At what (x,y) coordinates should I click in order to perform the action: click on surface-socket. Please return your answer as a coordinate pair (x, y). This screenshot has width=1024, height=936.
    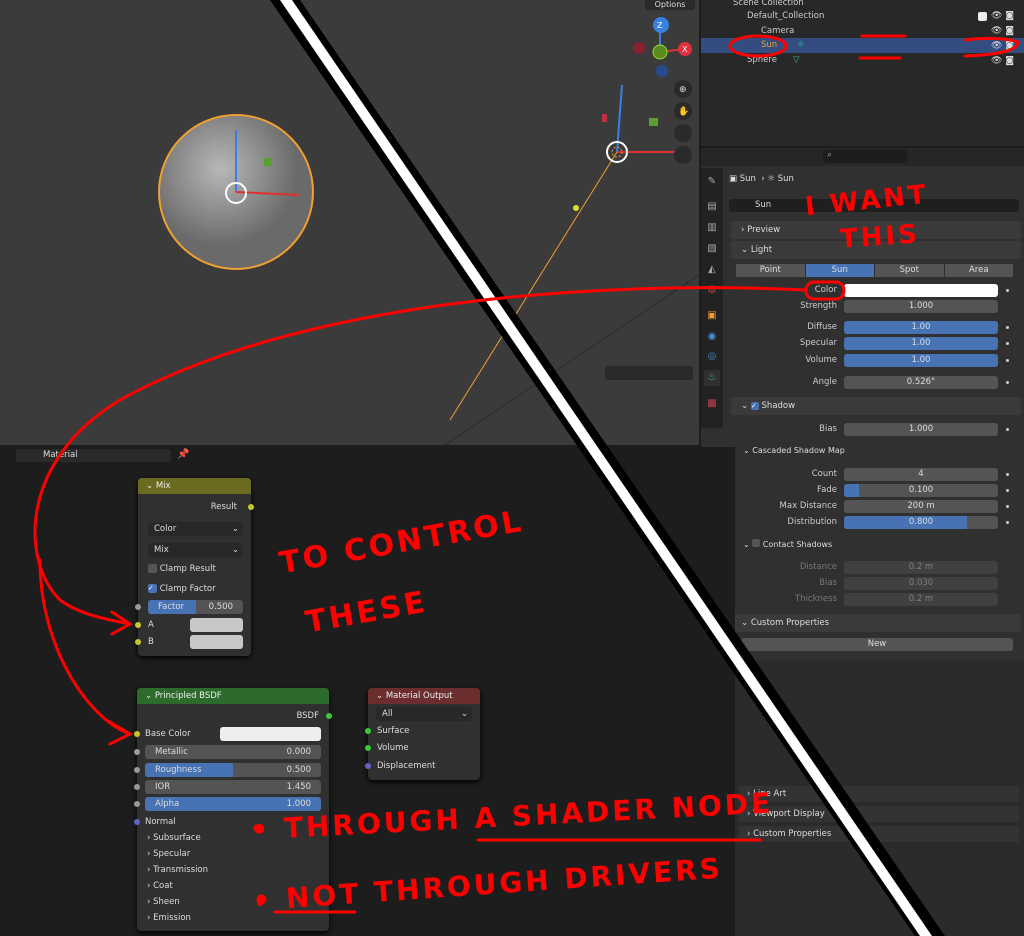
    Looking at the image, I should click on (368, 731).